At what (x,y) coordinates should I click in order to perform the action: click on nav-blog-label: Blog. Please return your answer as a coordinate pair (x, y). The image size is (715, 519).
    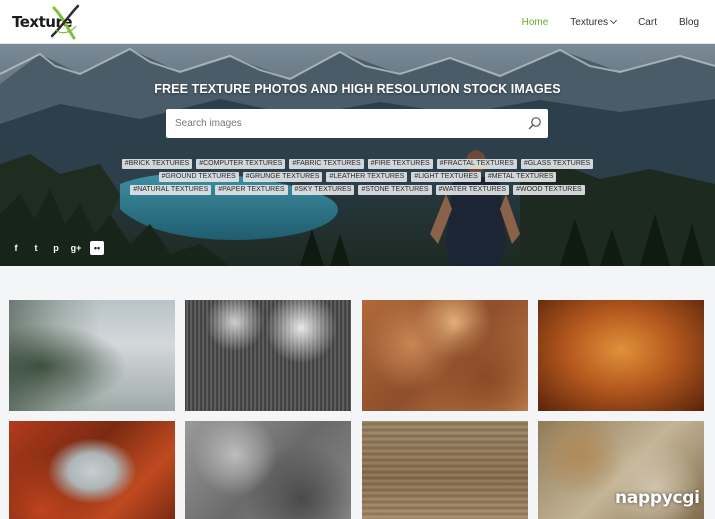
    Looking at the image, I should click on (688, 22).